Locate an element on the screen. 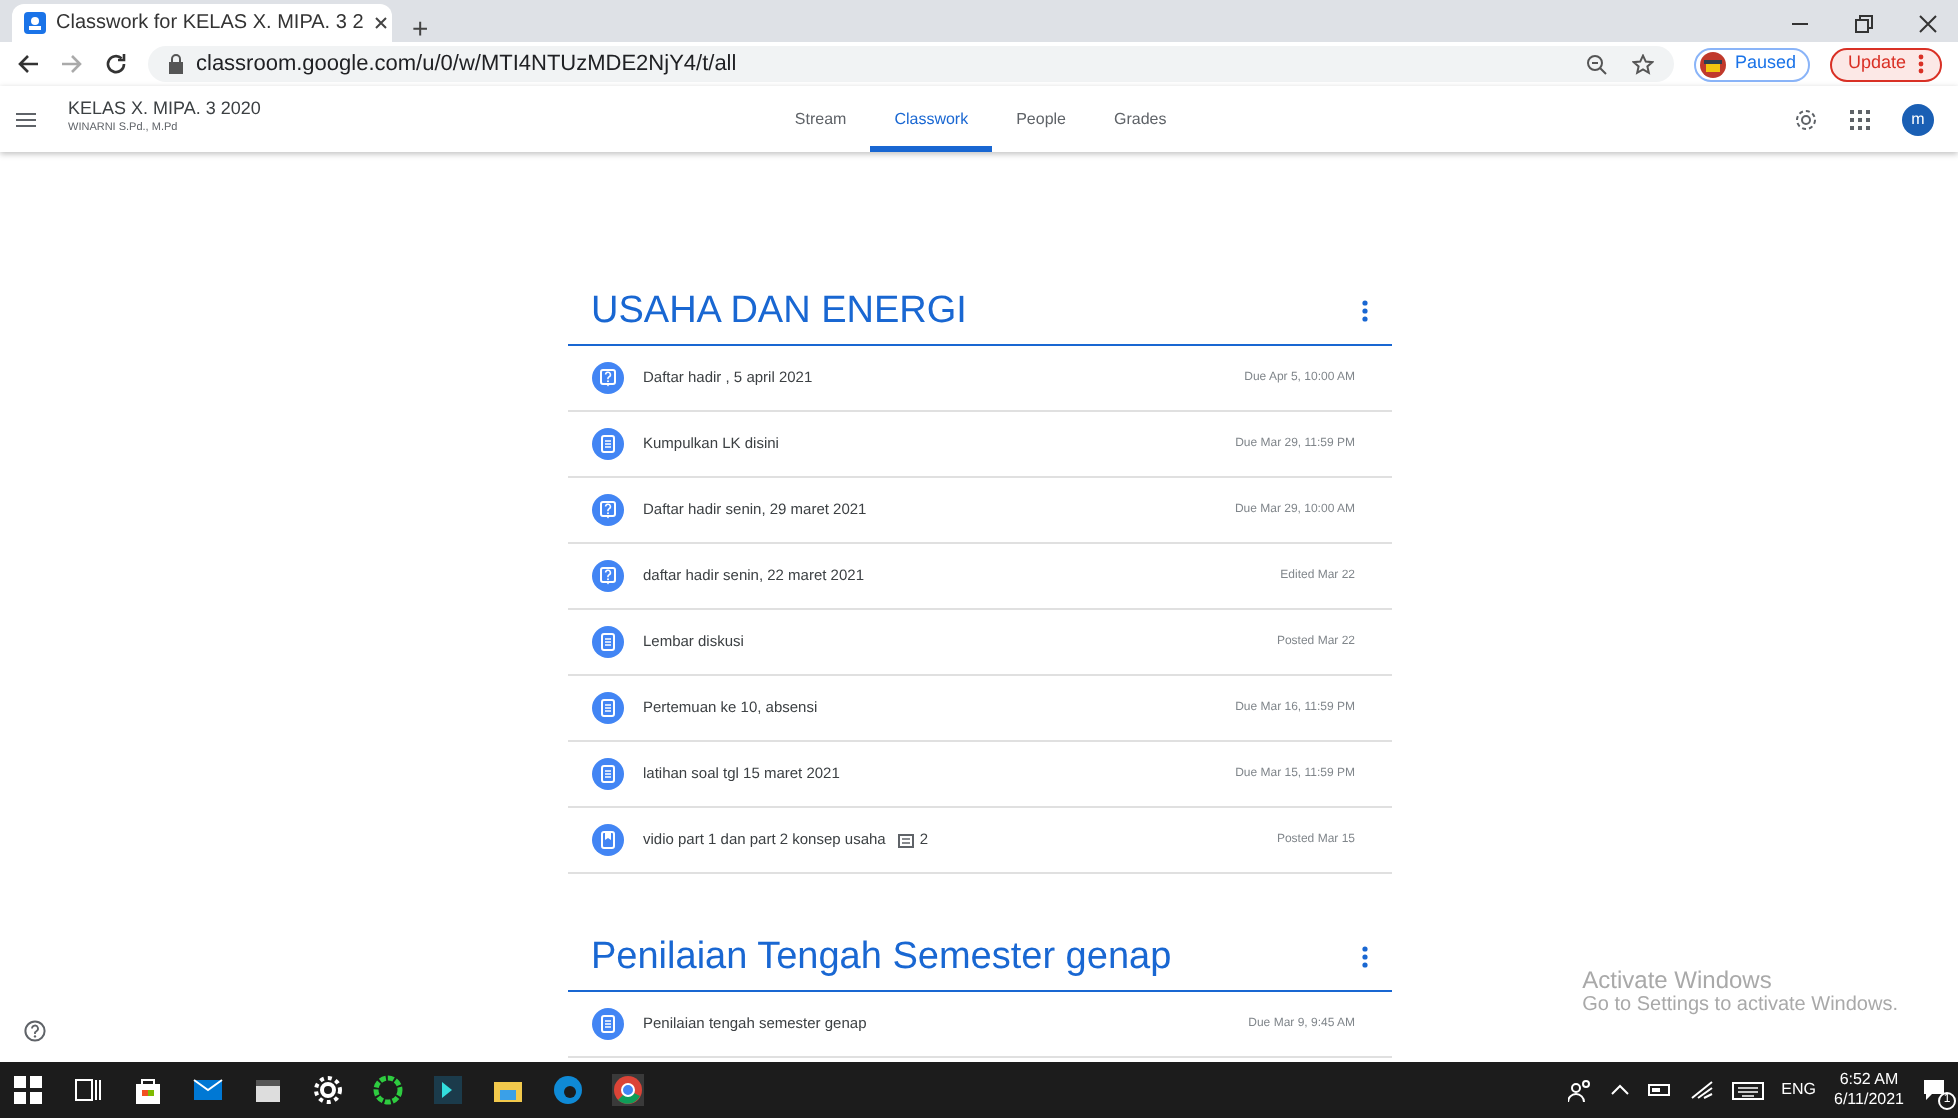 The height and width of the screenshot is (1118, 1958). star-icon is located at coordinates (1643, 64).